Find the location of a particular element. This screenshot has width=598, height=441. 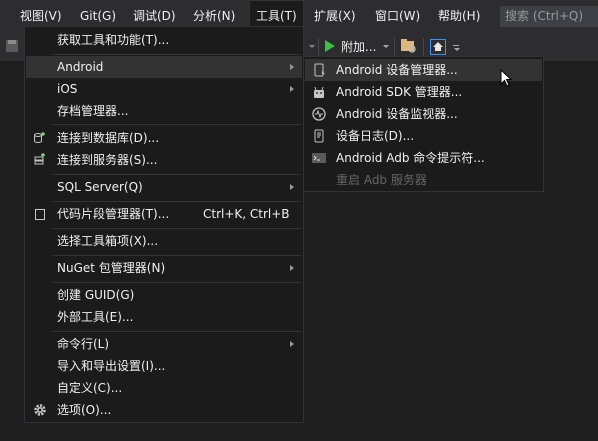

menu-item-label: NuGet 包管理器(N) is located at coordinates (111, 268).